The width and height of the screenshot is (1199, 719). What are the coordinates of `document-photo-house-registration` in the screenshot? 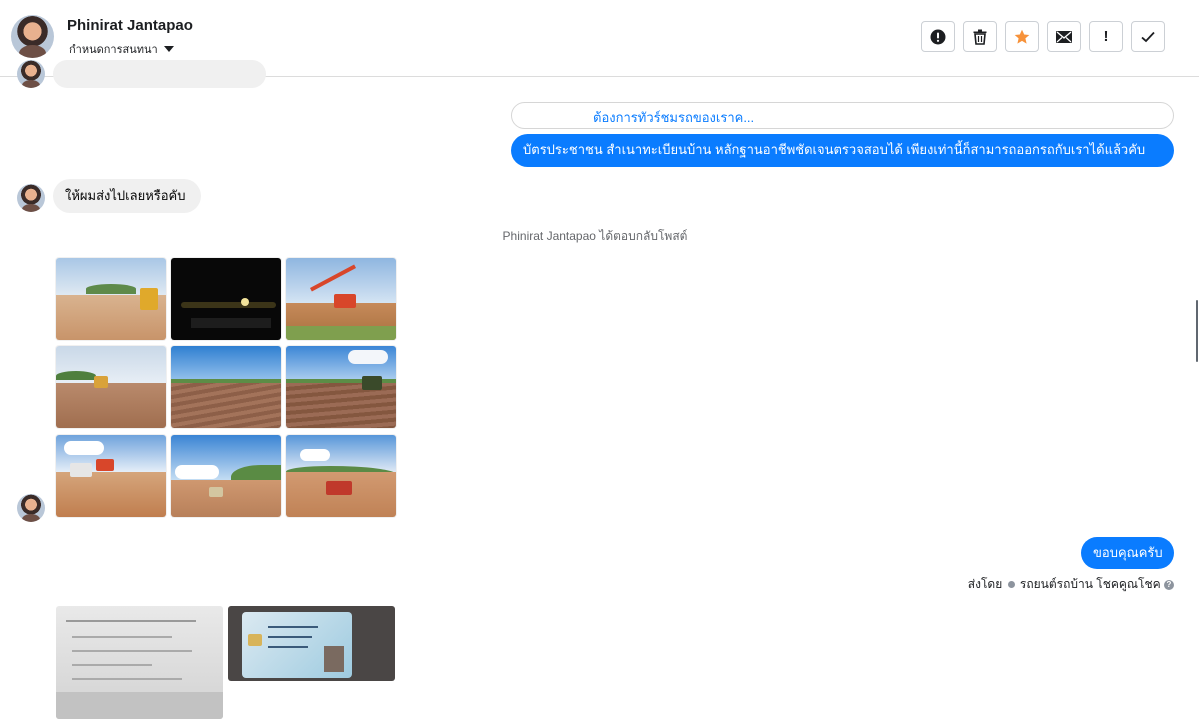 It's located at (139, 662).